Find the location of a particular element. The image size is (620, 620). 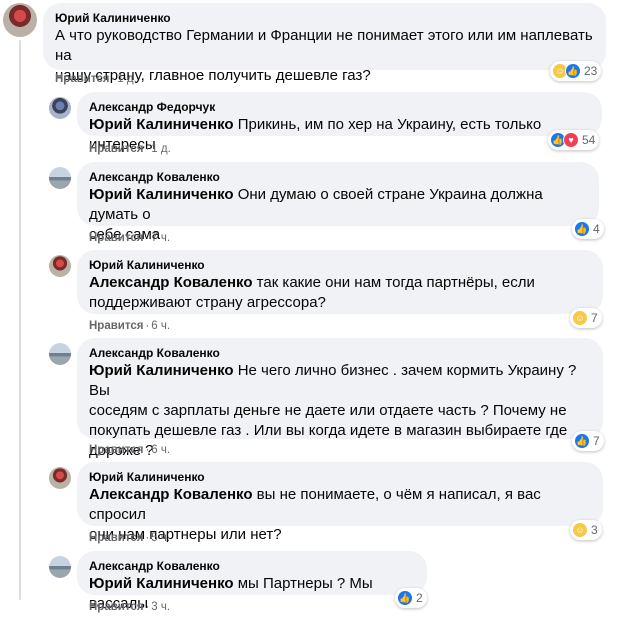

reactions-pill: ☺ 3 is located at coordinates (586, 530).